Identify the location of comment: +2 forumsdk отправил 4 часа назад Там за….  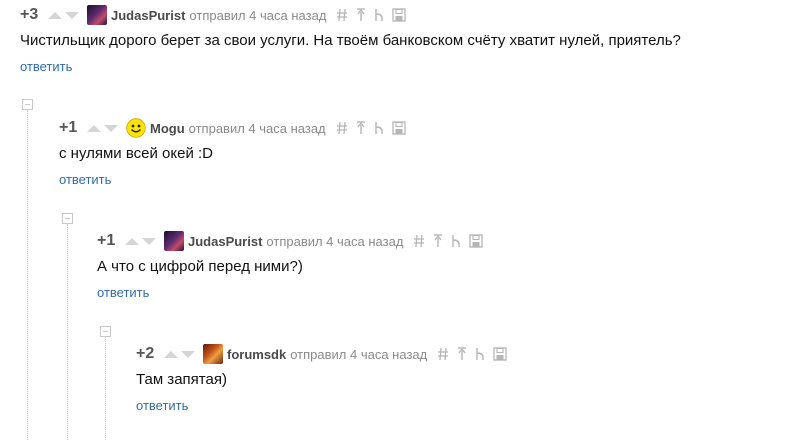
(321, 379).